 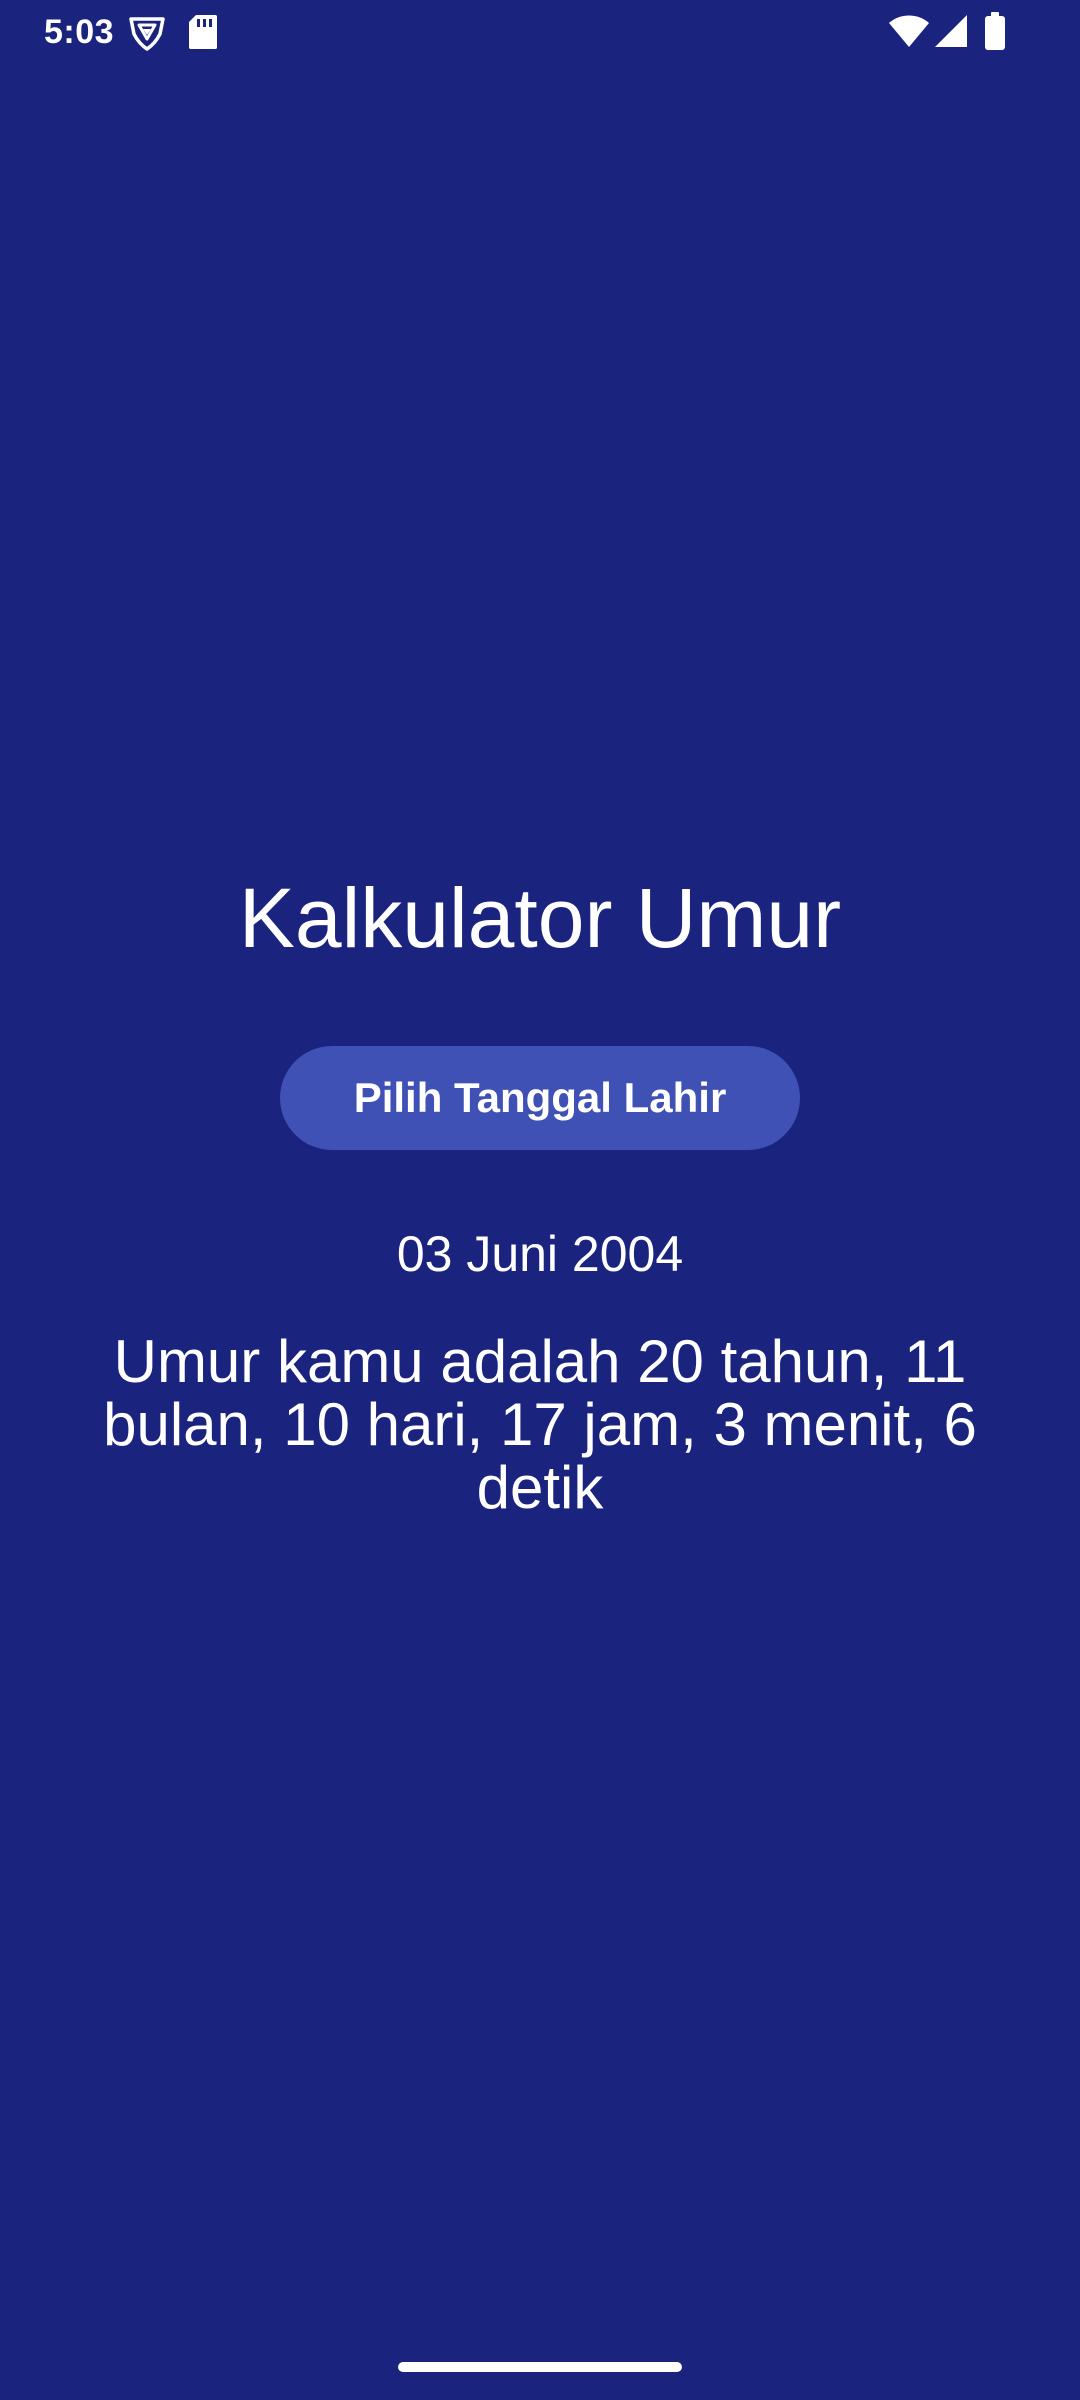 What do you see at coordinates (147, 34) in the screenshot?
I see `vpn-shield-icon` at bounding box center [147, 34].